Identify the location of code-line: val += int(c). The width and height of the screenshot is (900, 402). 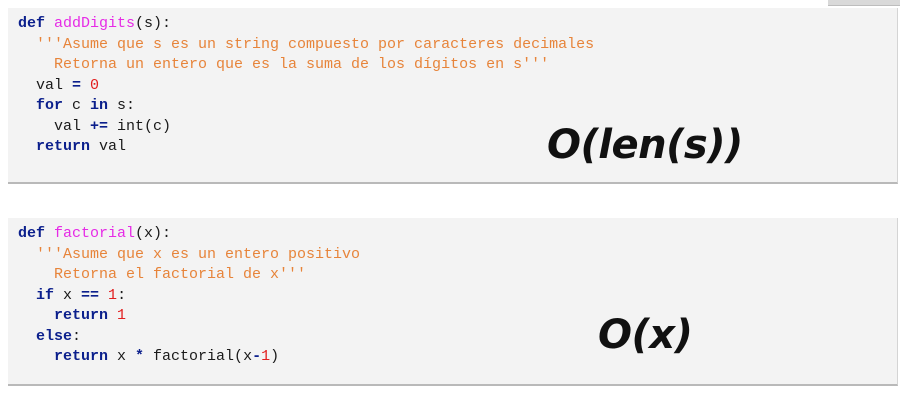
(306, 127).